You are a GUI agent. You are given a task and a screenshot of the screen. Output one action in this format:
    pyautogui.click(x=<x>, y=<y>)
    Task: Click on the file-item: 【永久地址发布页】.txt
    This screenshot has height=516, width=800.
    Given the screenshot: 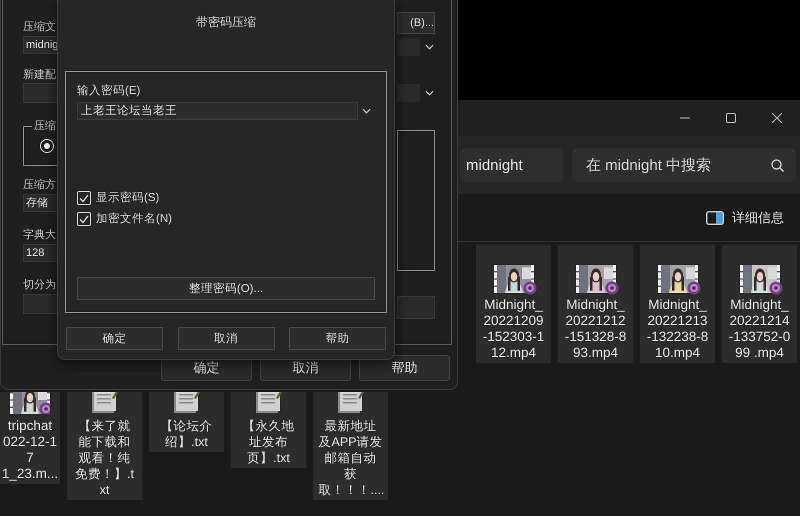 What is the action you would take?
    pyautogui.click(x=268, y=430)
    